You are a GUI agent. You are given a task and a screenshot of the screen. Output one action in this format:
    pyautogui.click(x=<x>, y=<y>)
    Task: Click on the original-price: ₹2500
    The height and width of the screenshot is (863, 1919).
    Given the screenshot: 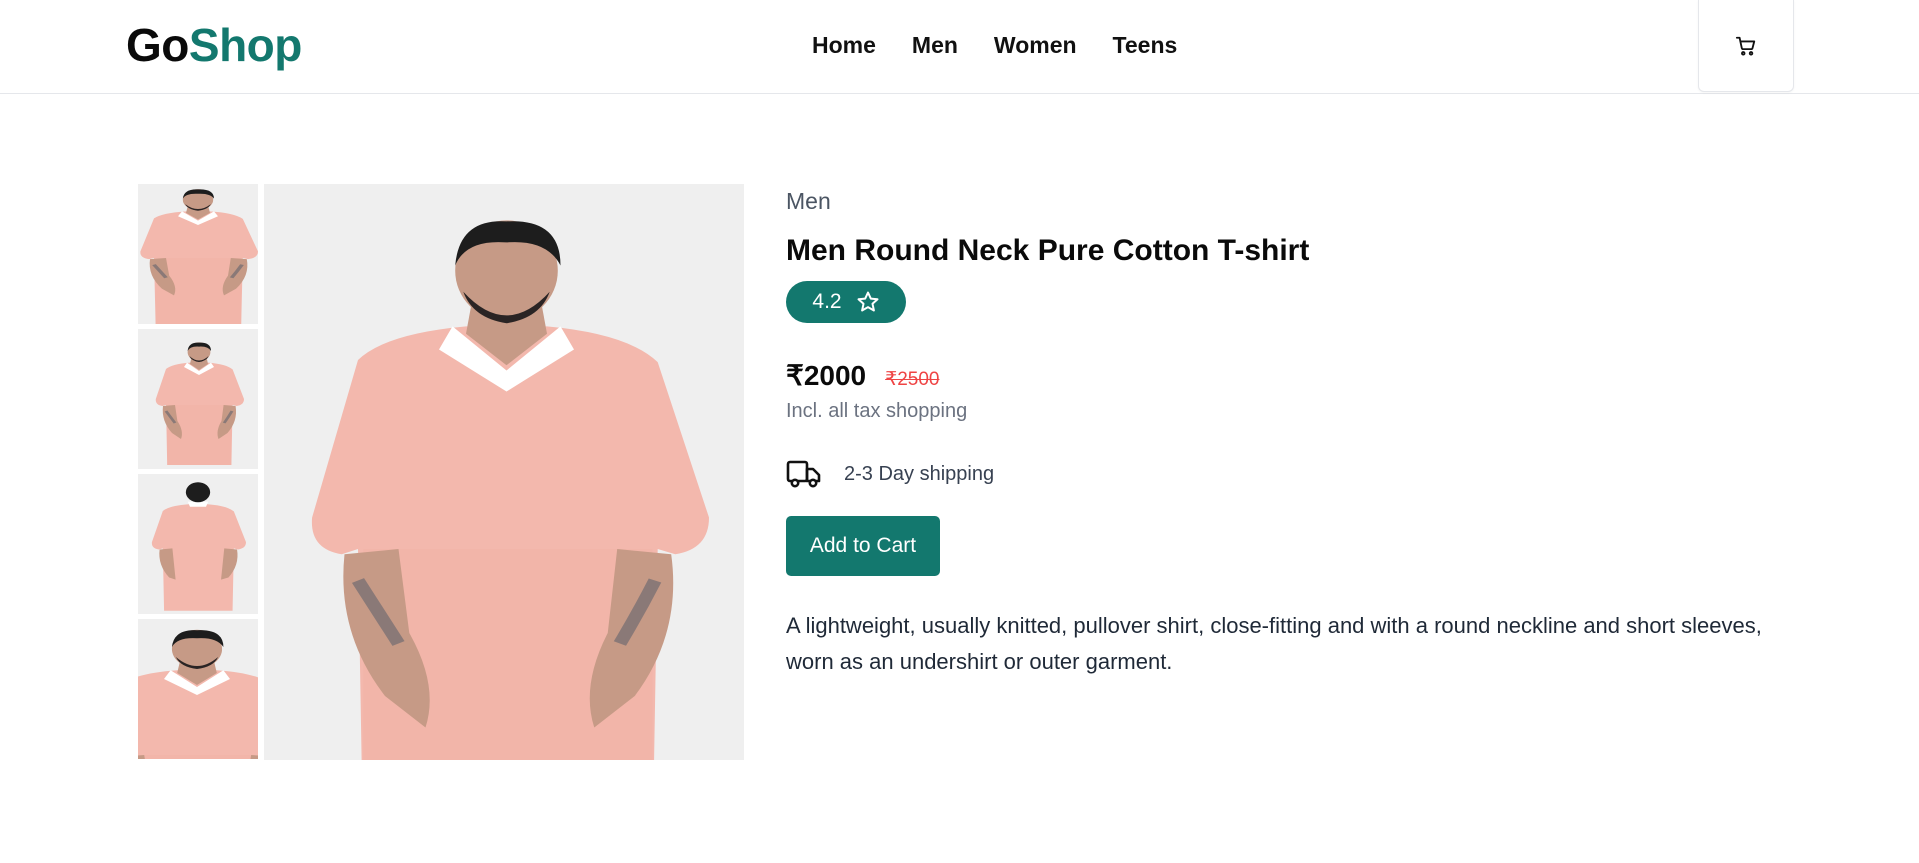 What is the action you would take?
    pyautogui.click(x=912, y=379)
    